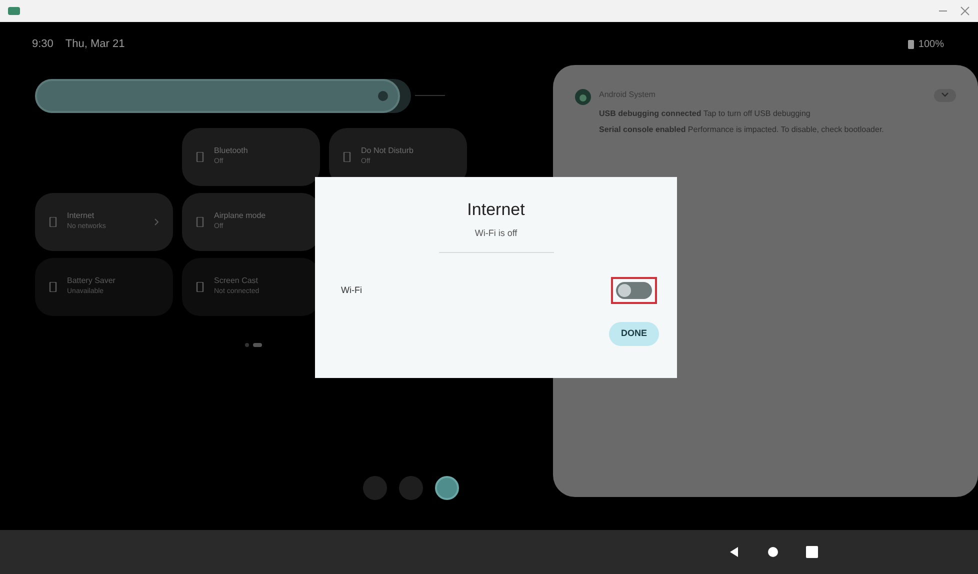 Image resolution: width=978 pixels, height=574 pixels. Describe the element at coordinates (43, 44) in the screenshot. I see `clock-time: 9:30` at that location.